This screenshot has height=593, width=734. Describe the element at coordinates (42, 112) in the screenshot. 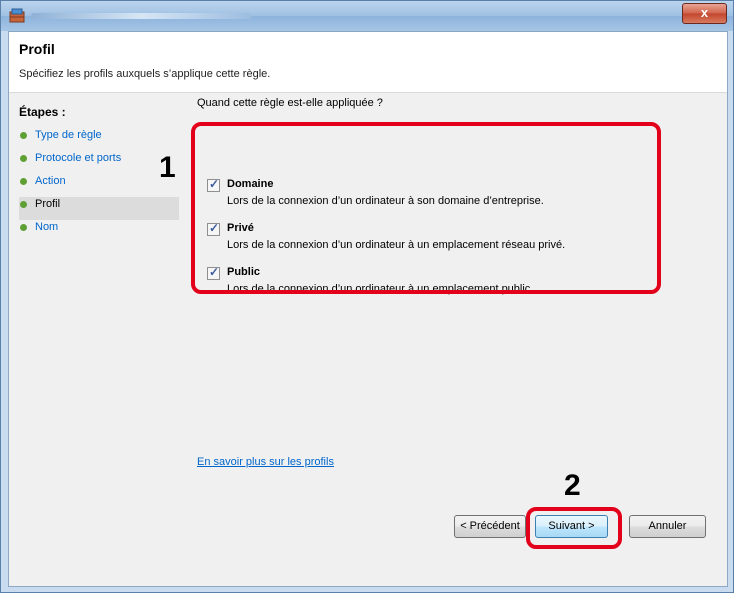

I see `steps-heading: Étapes :` at that location.